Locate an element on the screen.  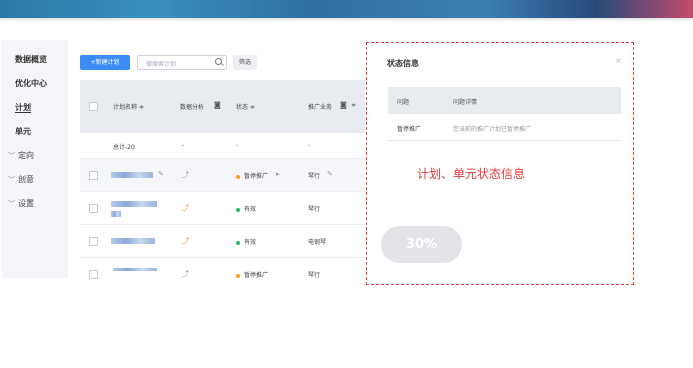
column-status: 状态 ≑ is located at coordinates (245, 106).